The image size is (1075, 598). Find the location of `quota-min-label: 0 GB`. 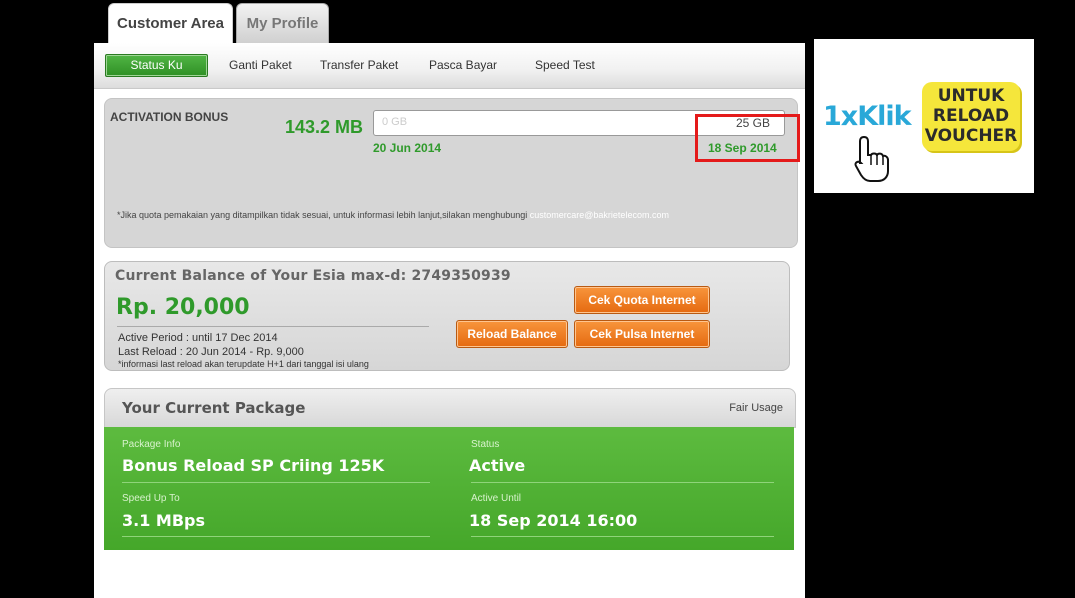

quota-min-label: 0 GB is located at coordinates (395, 122).